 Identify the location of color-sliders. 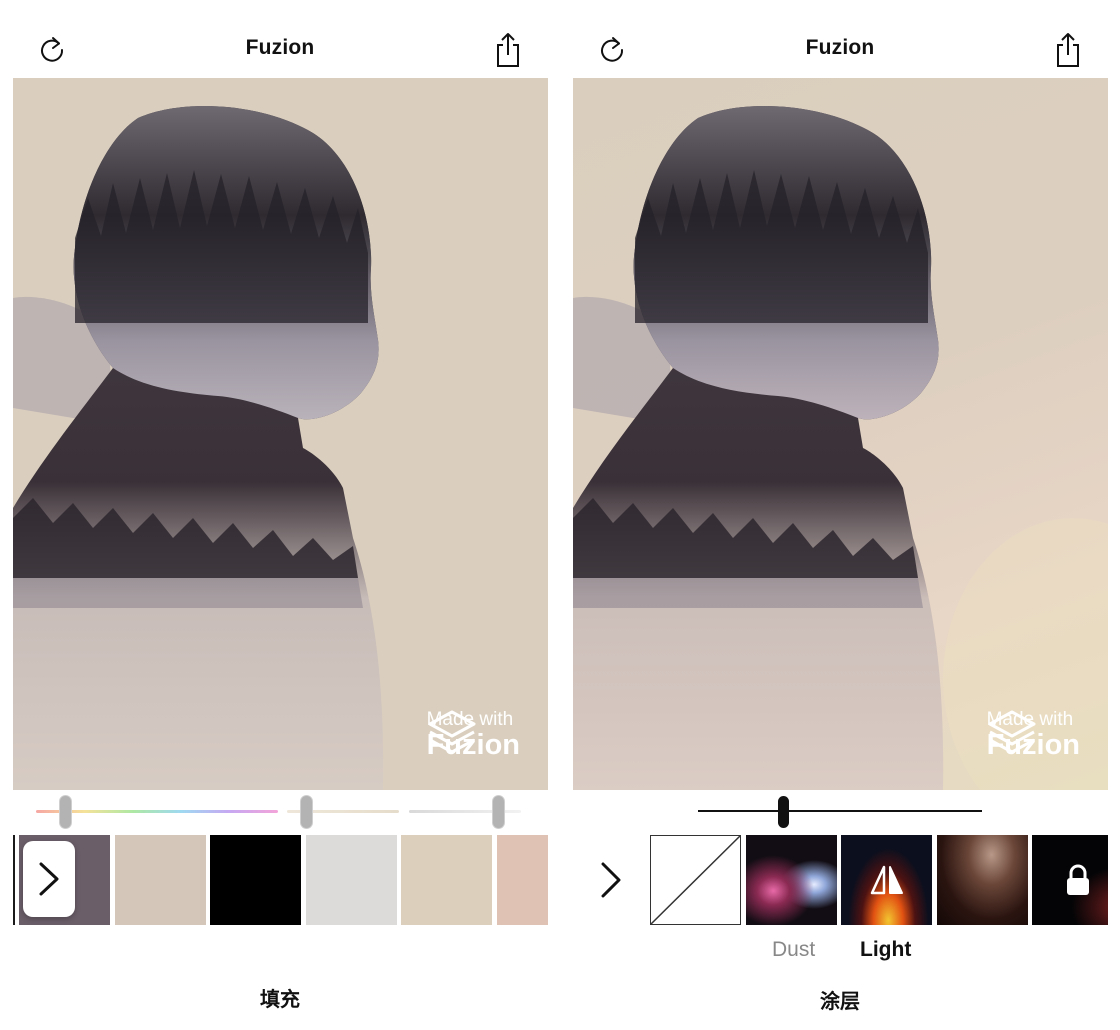
(280, 812).